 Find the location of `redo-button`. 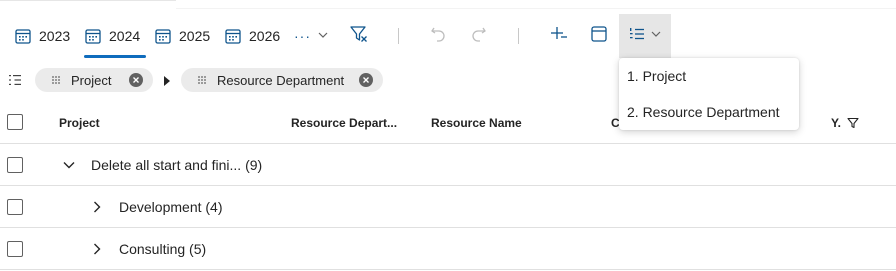

redo-button is located at coordinates (479, 36).